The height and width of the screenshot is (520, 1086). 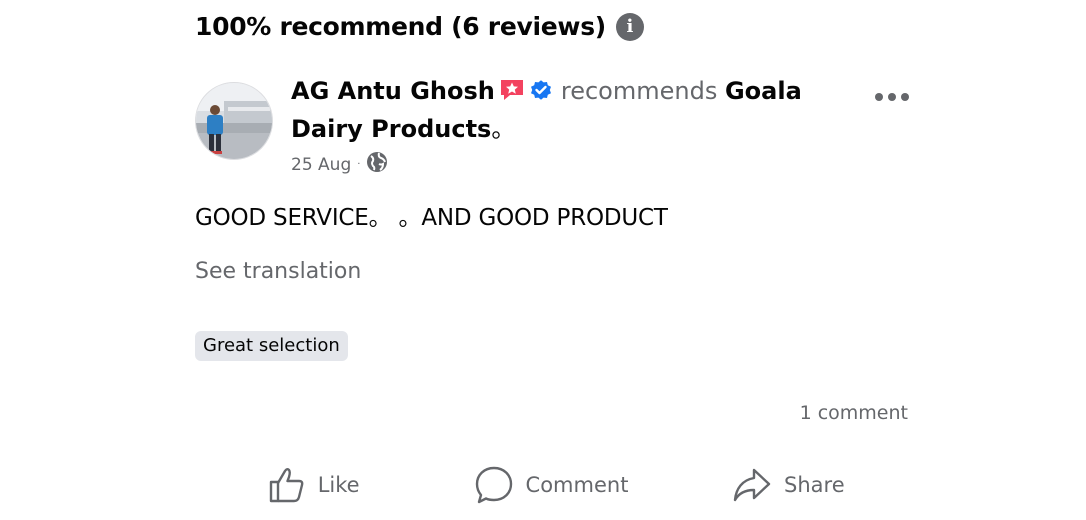 I want to click on avatar, so click(x=234, y=121).